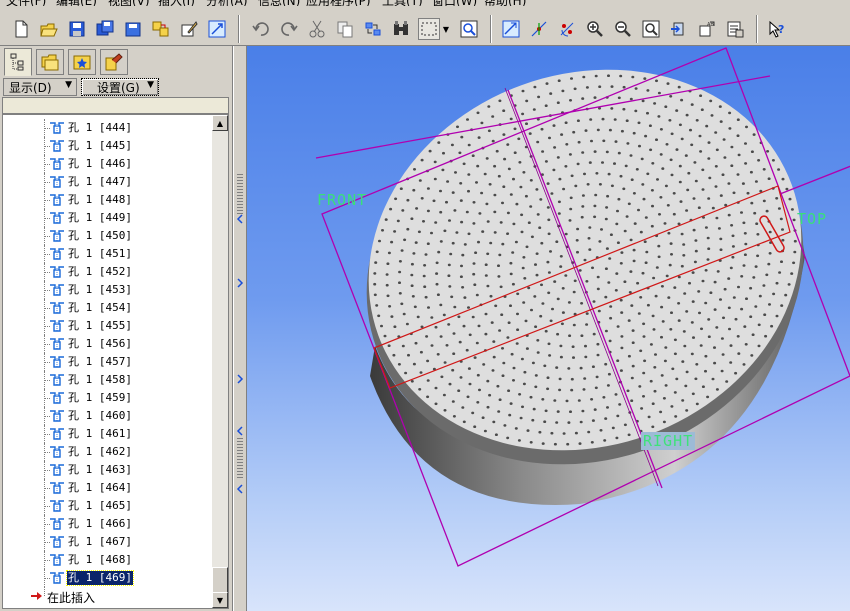  I want to click on datum-axis-button, so click(539, 29).